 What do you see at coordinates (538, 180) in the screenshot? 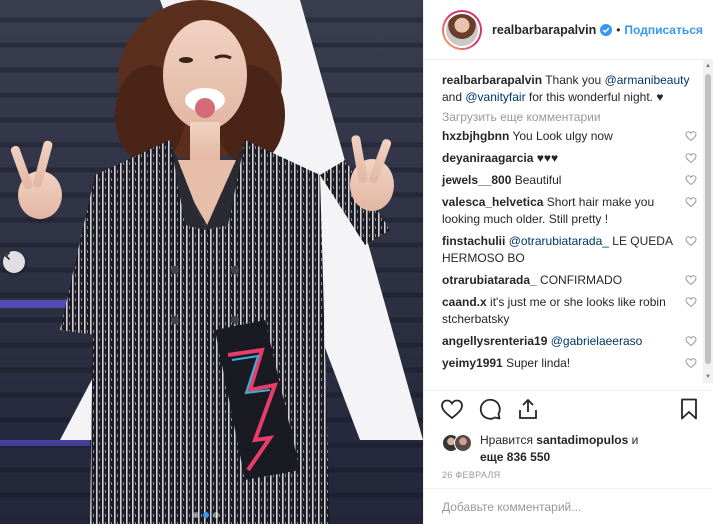
I see `comment-text: Beautiful` at bounding box center [538, 180].